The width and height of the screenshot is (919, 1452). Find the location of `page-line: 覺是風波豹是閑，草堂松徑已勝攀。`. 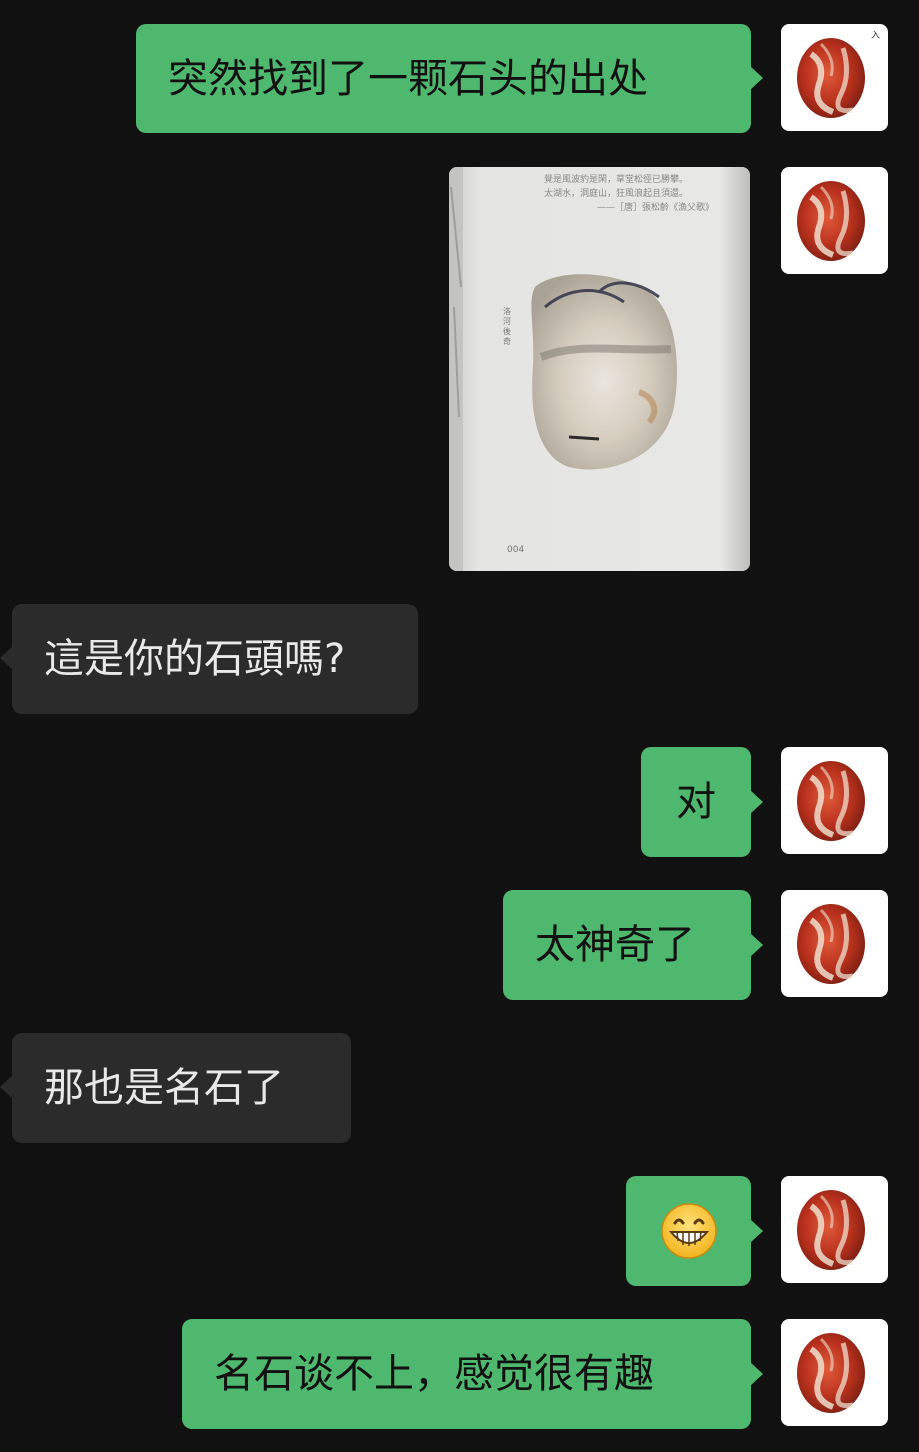

page-line: 覺是風波豹是閑，草堂松徑已勝攀。 is located at coordinates (616, 180).